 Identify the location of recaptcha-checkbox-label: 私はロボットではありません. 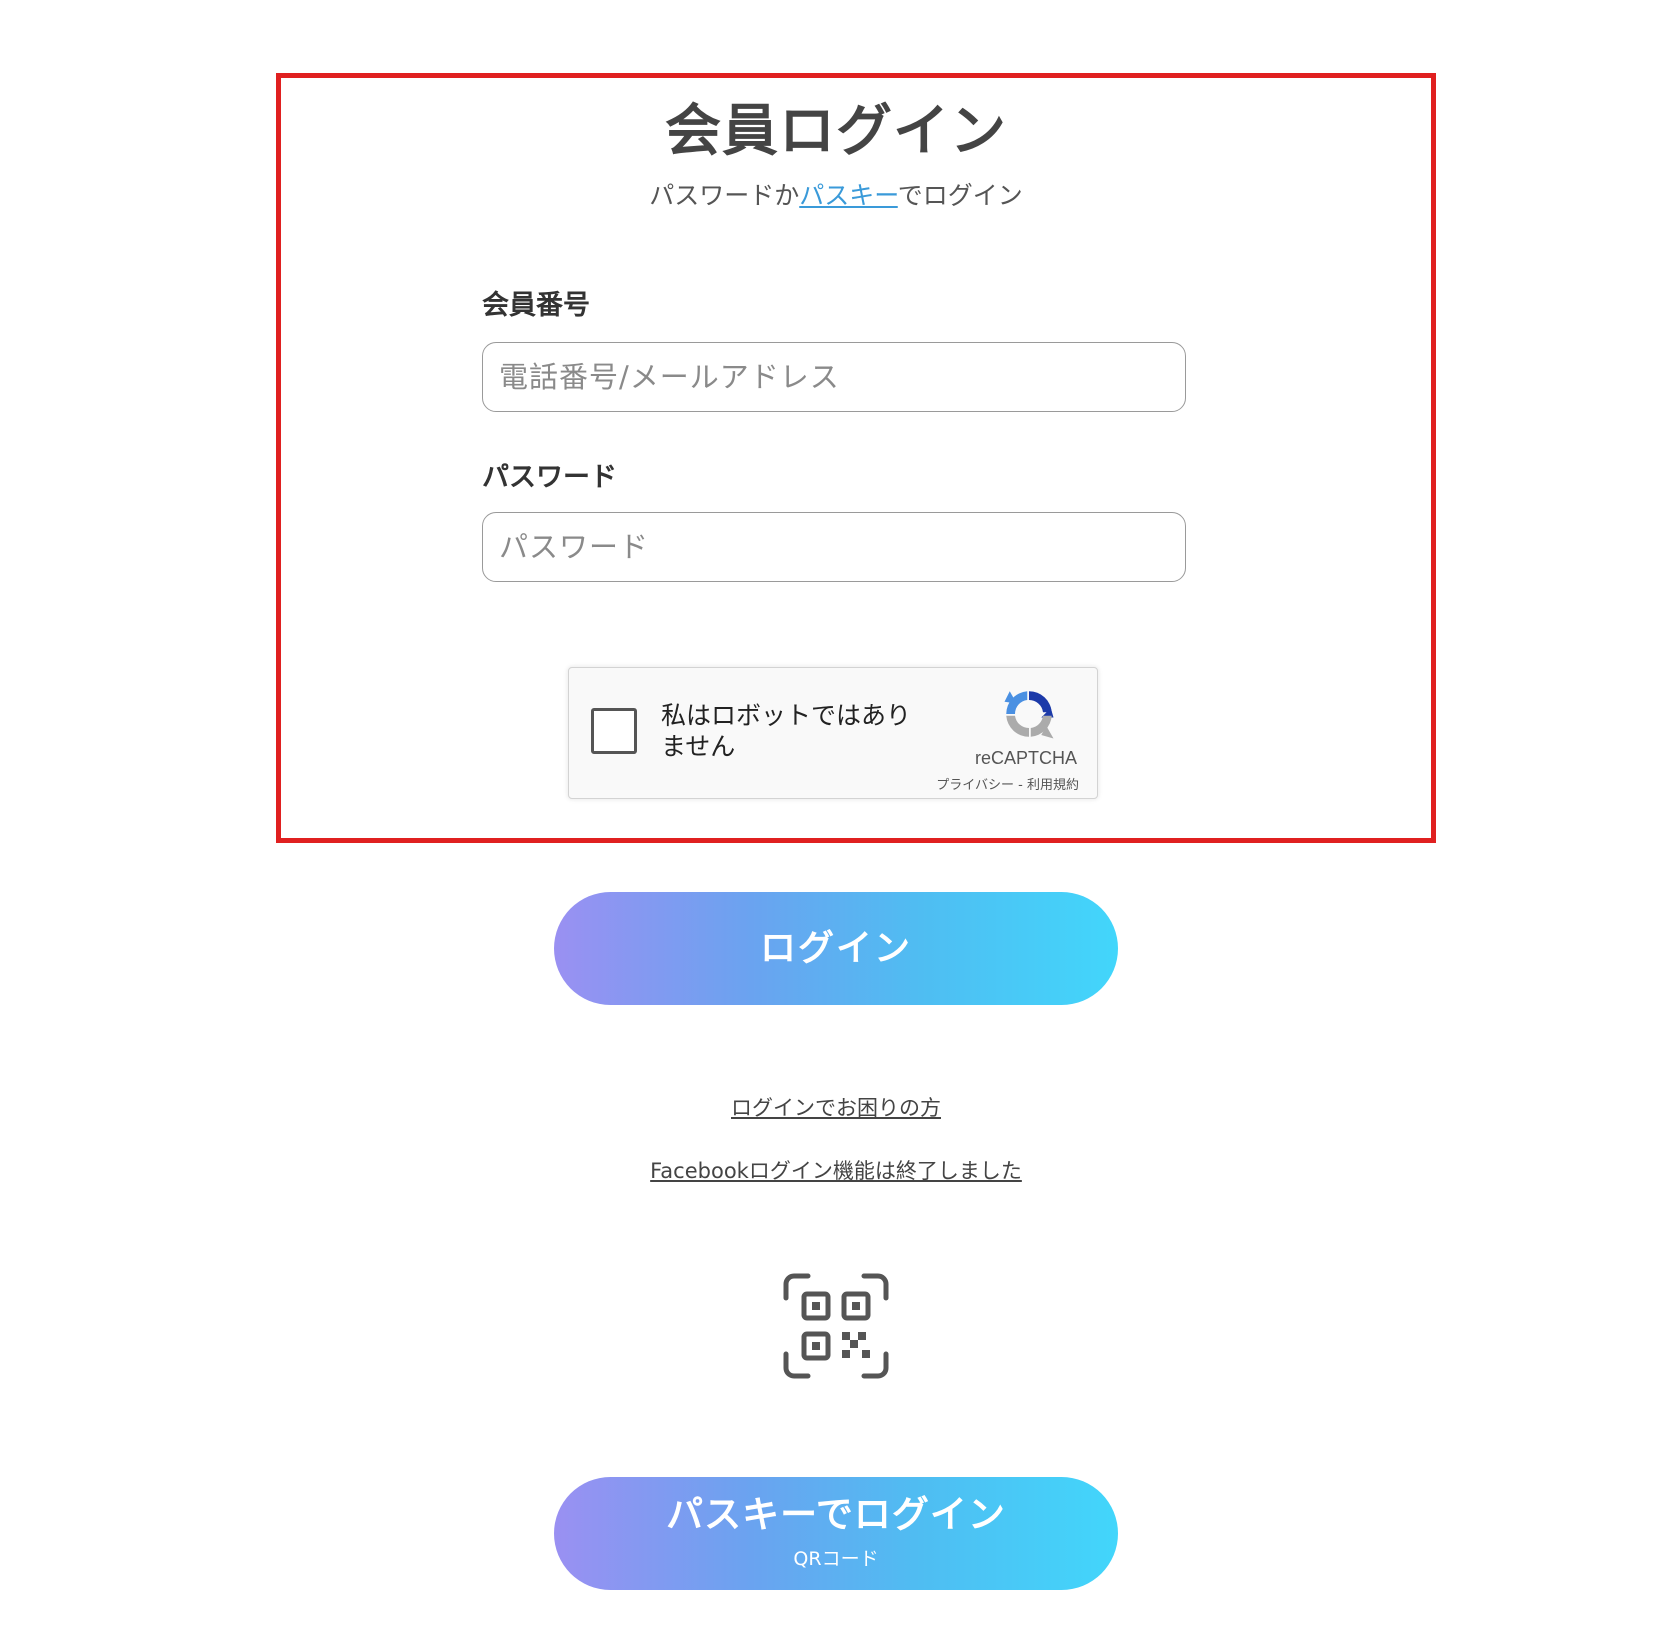
(786, 731).